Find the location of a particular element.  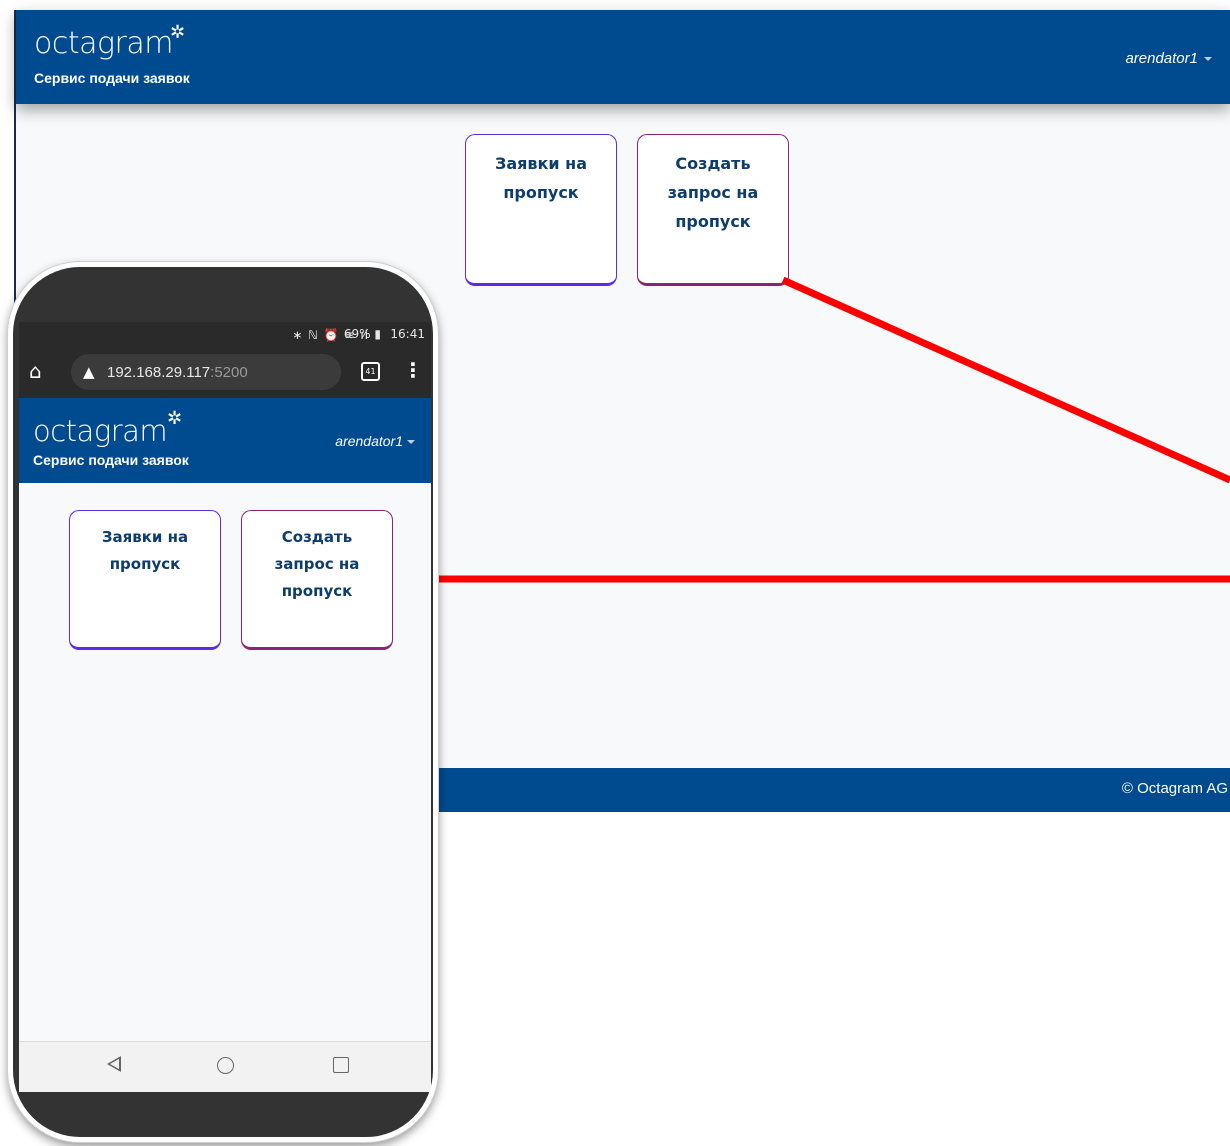

battery-icon: ▮ is located at coordinates (377, 334).